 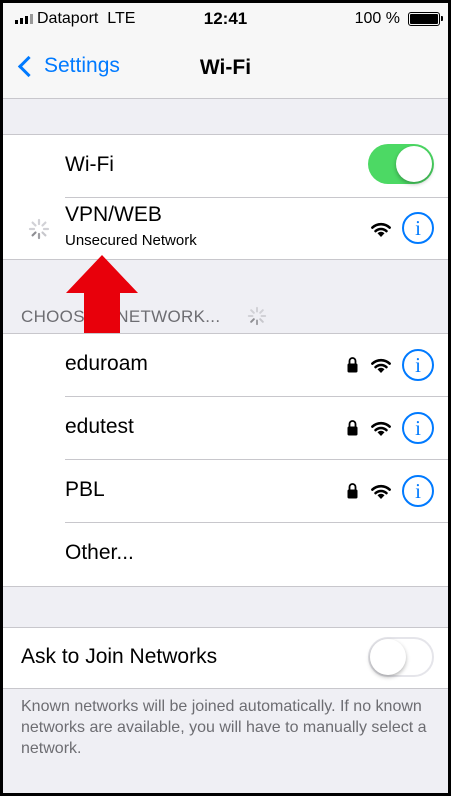 I want to click on navigation-bar: Settings Wi-Fi, so click(x=225, y=67).